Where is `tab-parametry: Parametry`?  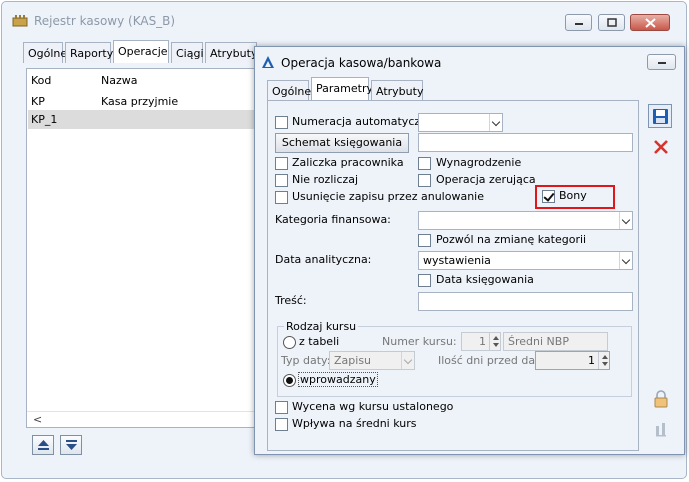 tab-parametry: Parametry is located at coordinates (342, 88).